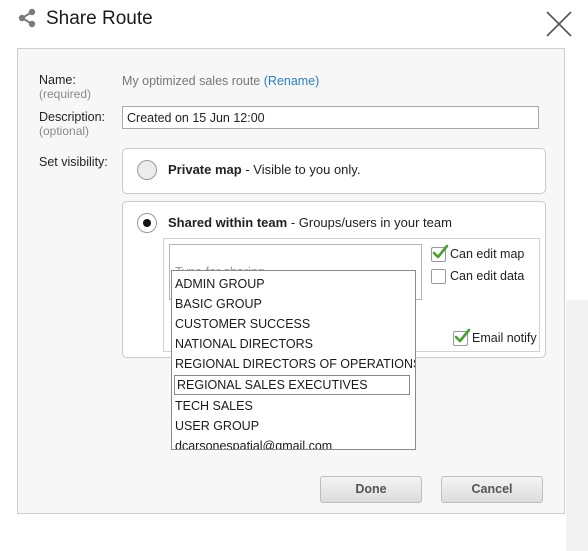  Describe the element at coordinates (294, 22) in the screenshot. I see `dialog-title-bar: Share Route` at that location.